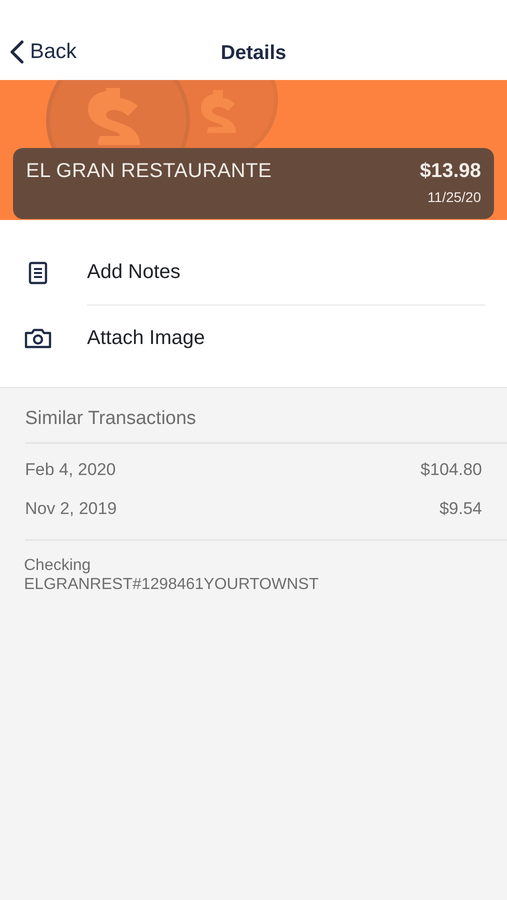  I want to click on action-item: Add Notes, so click(133, 272).